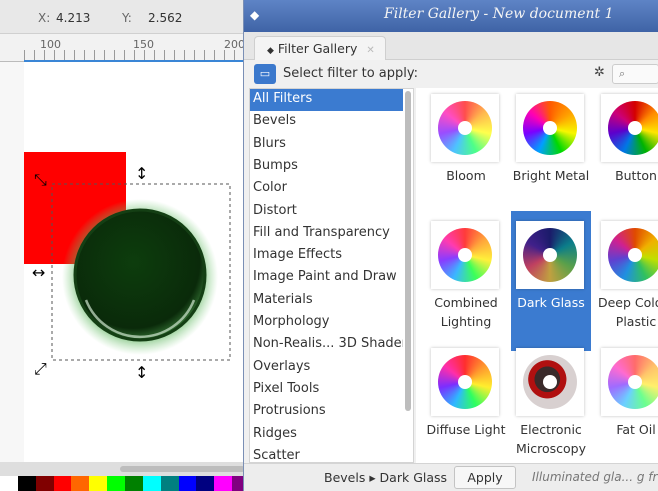 The width and height of the screenshot is (658, 491). I want to click on handle-top-left: ⤡, so click(40, 179).